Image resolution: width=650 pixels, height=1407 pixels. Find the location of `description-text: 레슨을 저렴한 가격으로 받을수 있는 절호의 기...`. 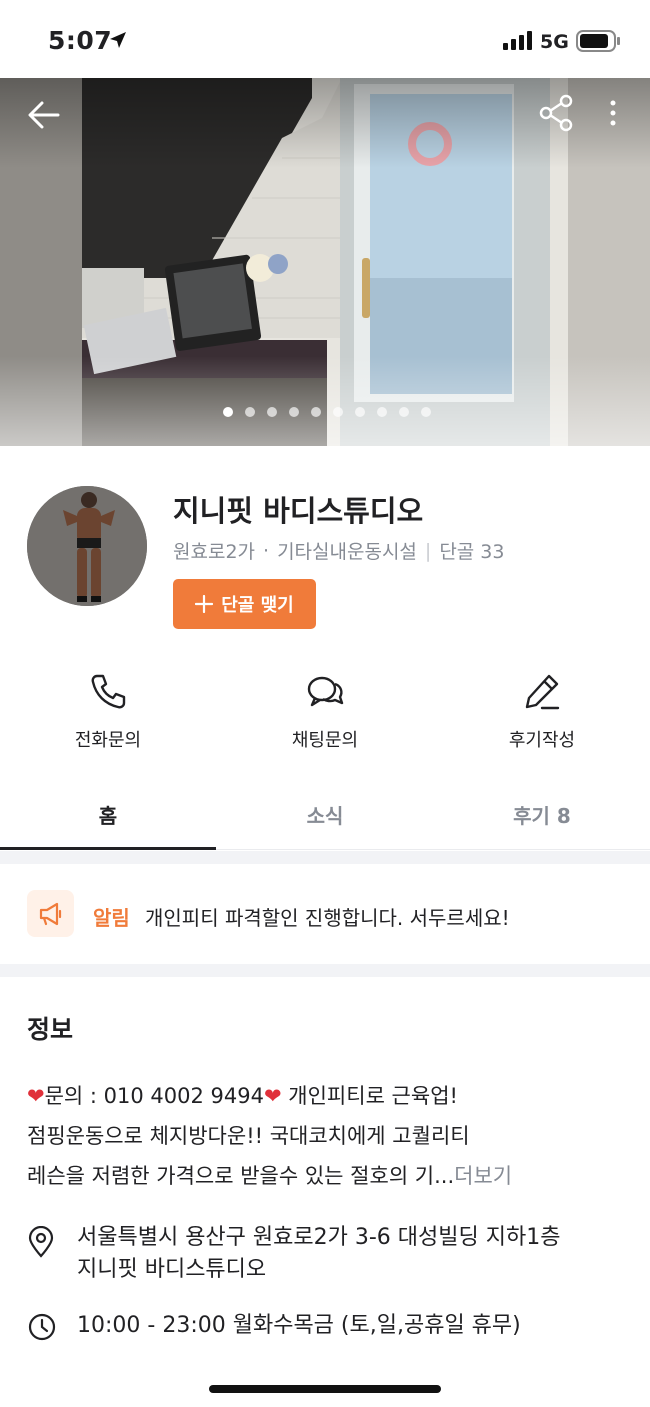

description-text: 레슨을 저렴한 가격으로 받을수 있는 절호의 기... is located at coordinates (241, 1176).